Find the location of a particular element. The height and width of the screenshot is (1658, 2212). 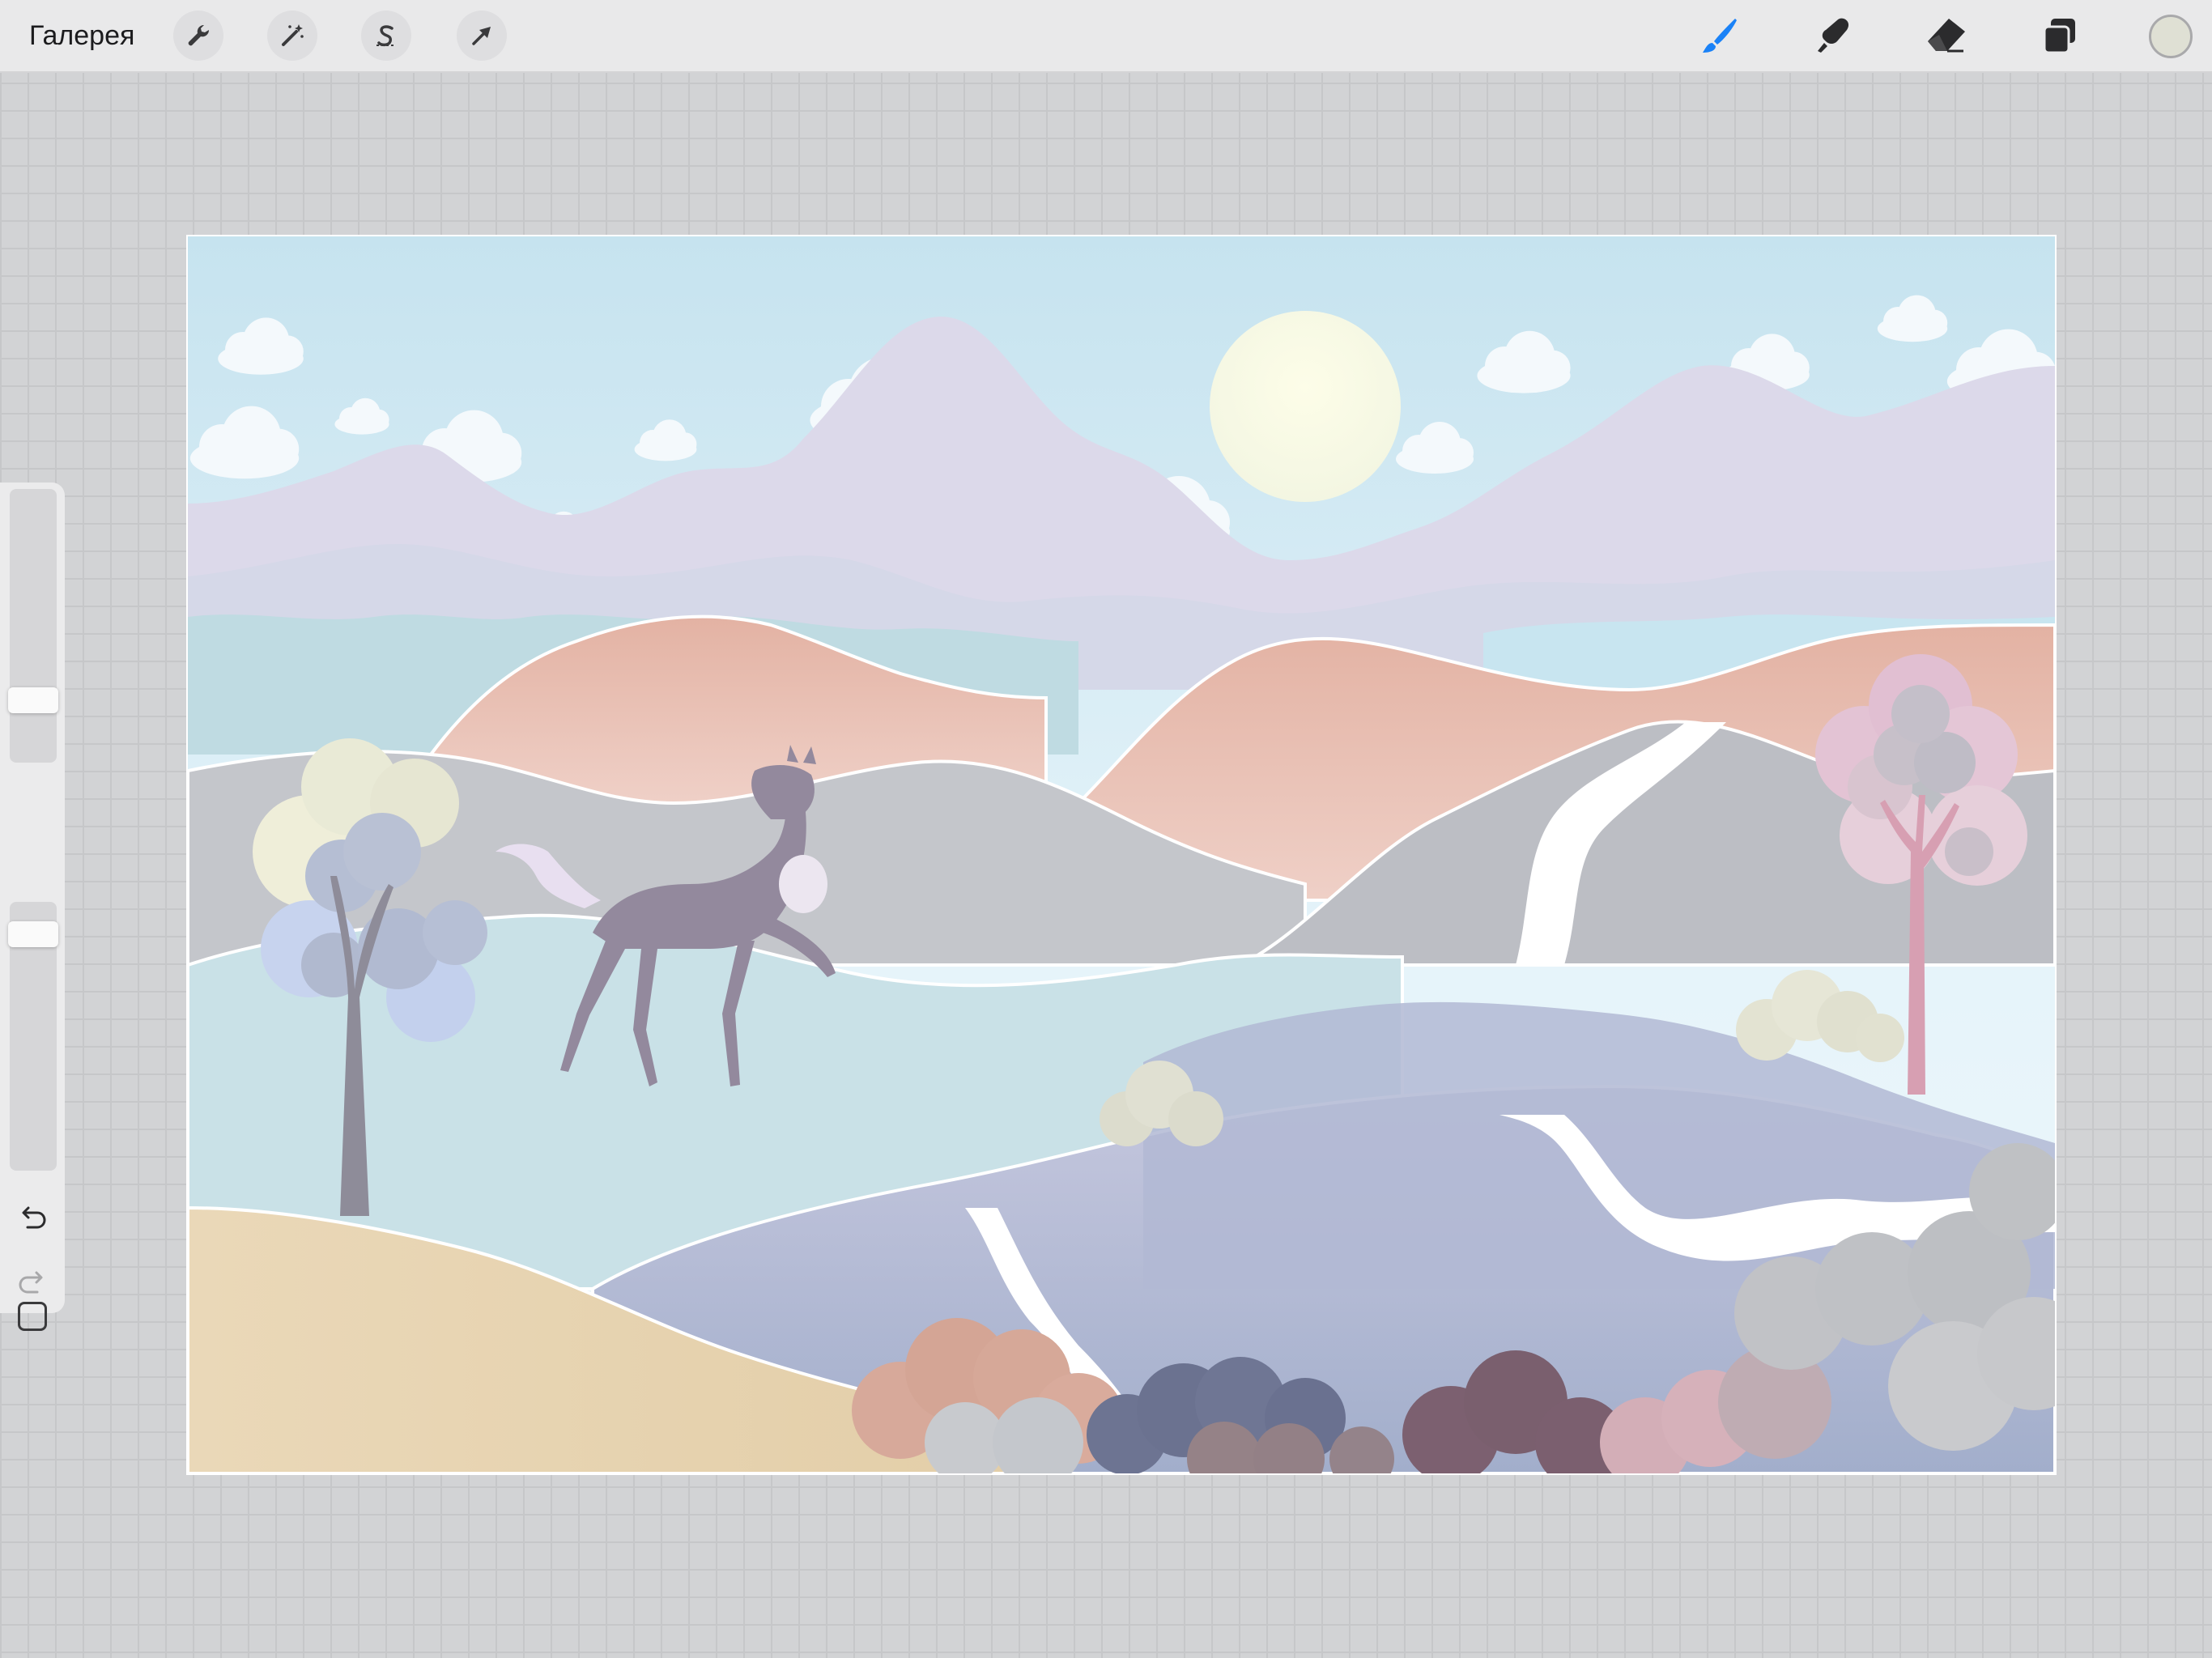

layers-icon is located at coordinates (2059, 36).